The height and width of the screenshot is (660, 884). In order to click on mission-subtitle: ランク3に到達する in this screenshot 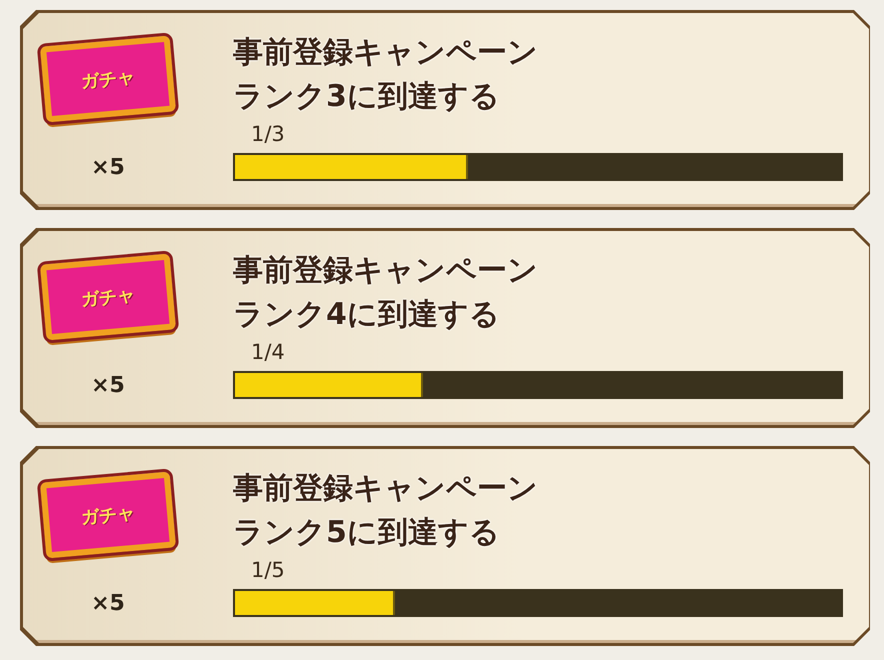, I will do `click(367, 97)`.